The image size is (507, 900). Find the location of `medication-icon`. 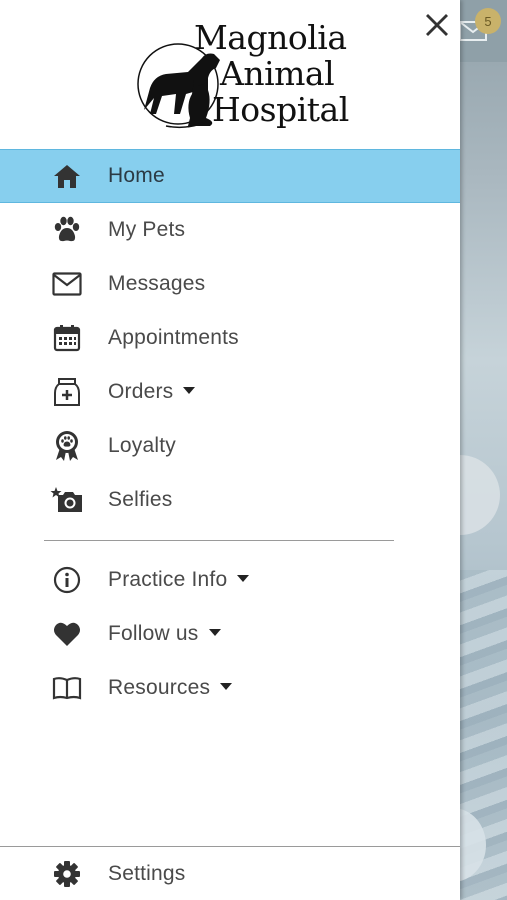

medication-icon is located at coordinates (67, 392).